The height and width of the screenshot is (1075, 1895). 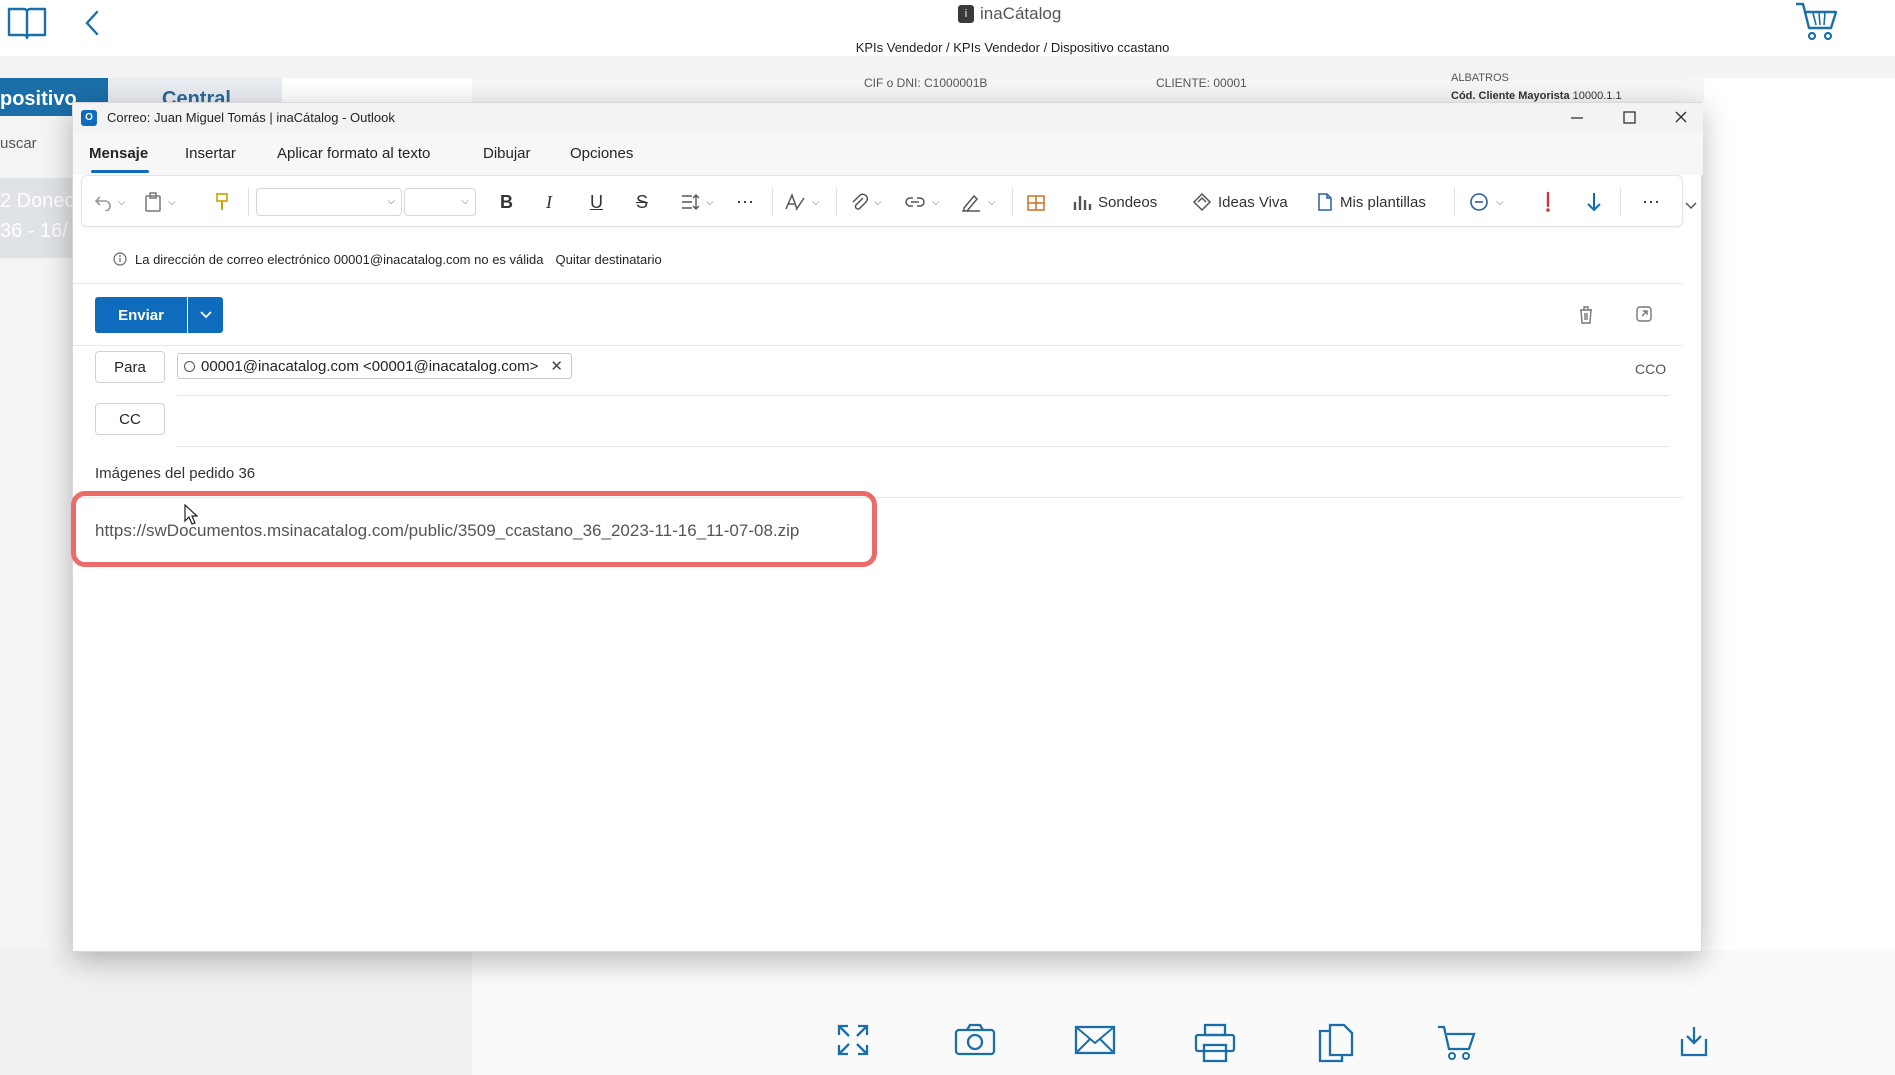 I want to click on tab-mensaje: Mensaje, so click(x=118, y=153).